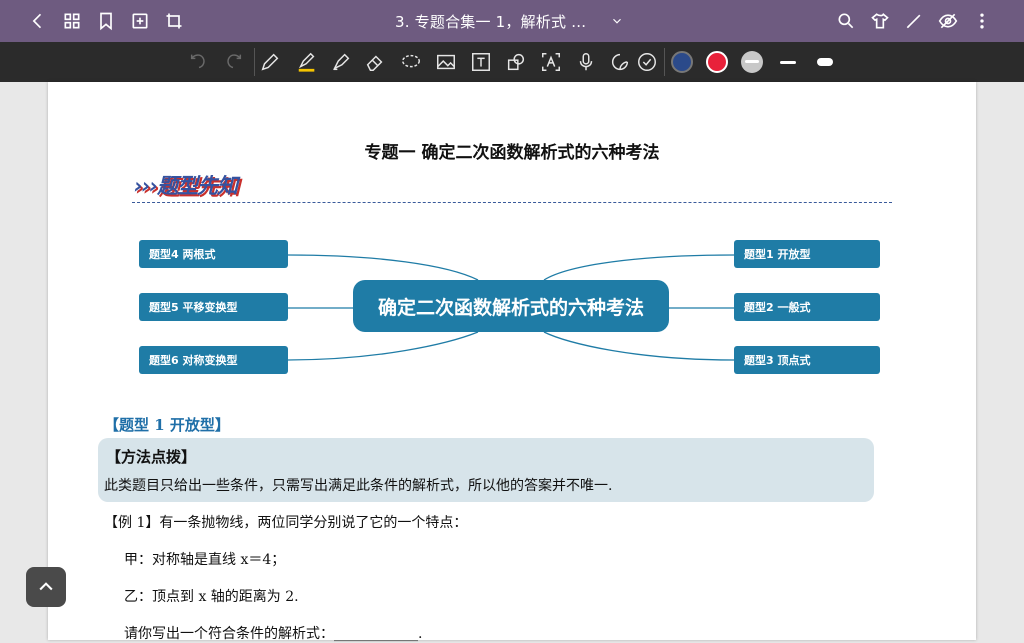  I want to click on example-question: 请你写出一个符合条件的解析式：____________., so click(273, 634).